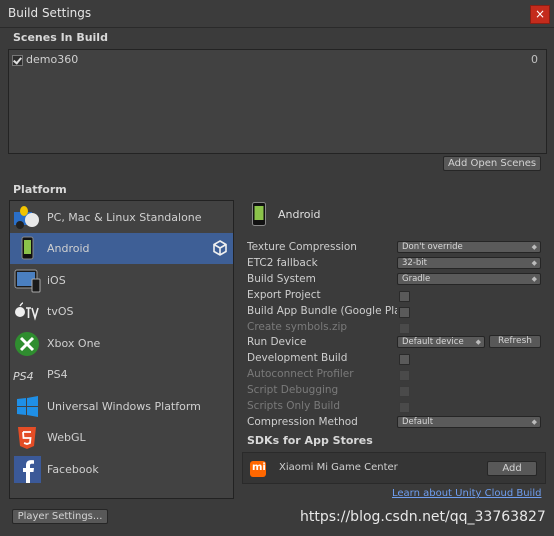 Image resolution: width=554 pixels, height=536 pixels. What do you see at coordinates (121, 311) in the screenshot?
I see `platform-item-tvos: tvOS` at bounding box center [121, 311].